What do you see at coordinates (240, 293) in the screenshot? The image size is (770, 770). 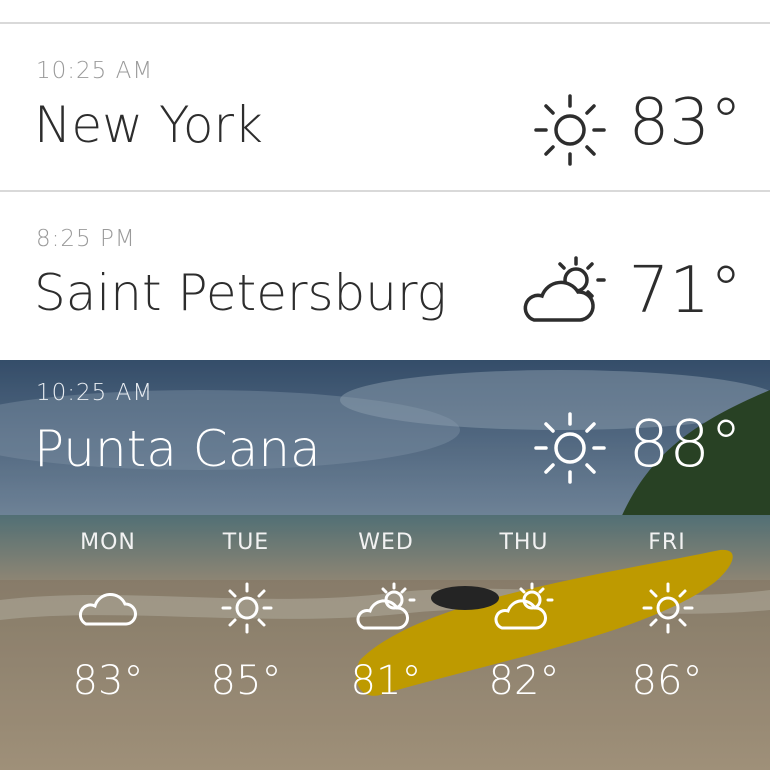 I see `location-city: Saint Petersburg` at bounding box center [240, 293].